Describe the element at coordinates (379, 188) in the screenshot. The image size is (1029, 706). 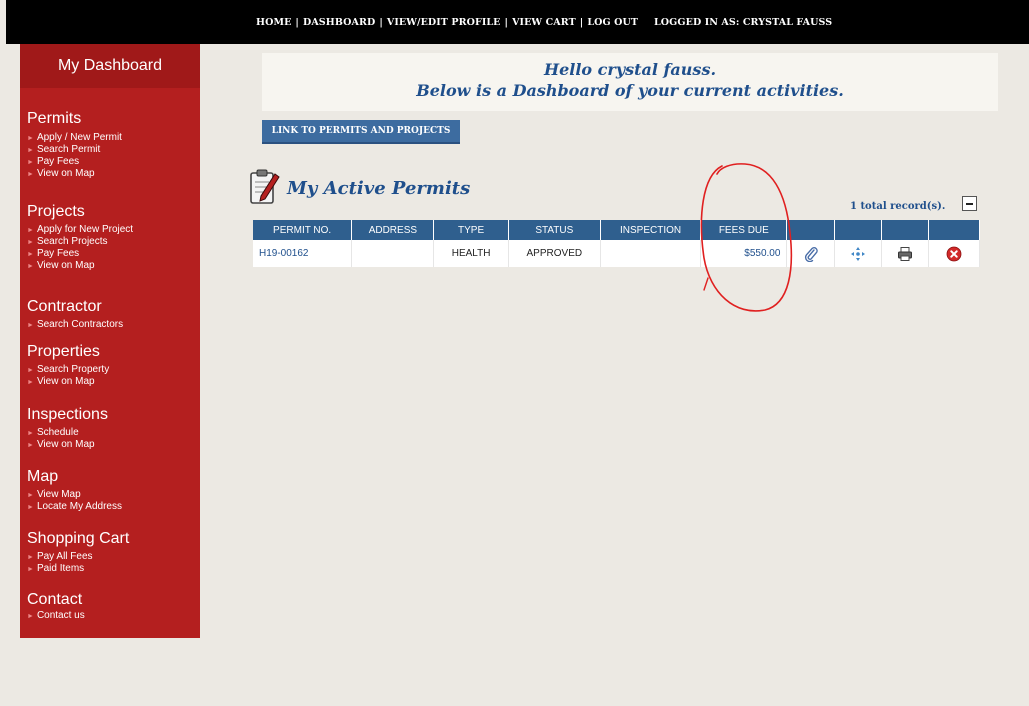
I see `active-permits-title: My Active Permits` at that location.